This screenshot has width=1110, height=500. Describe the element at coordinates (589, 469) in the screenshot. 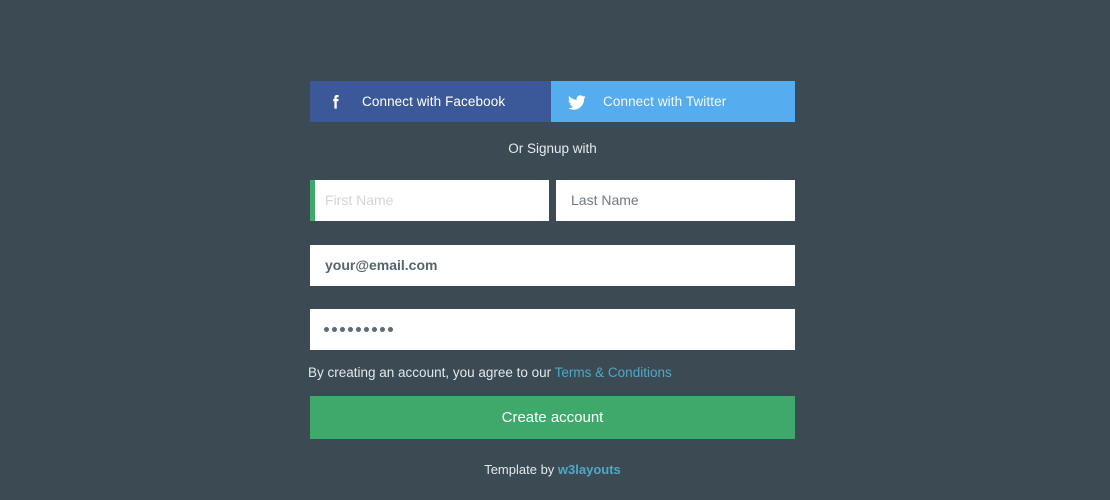

I see `w3layouts-link: w3layouts` at that location.